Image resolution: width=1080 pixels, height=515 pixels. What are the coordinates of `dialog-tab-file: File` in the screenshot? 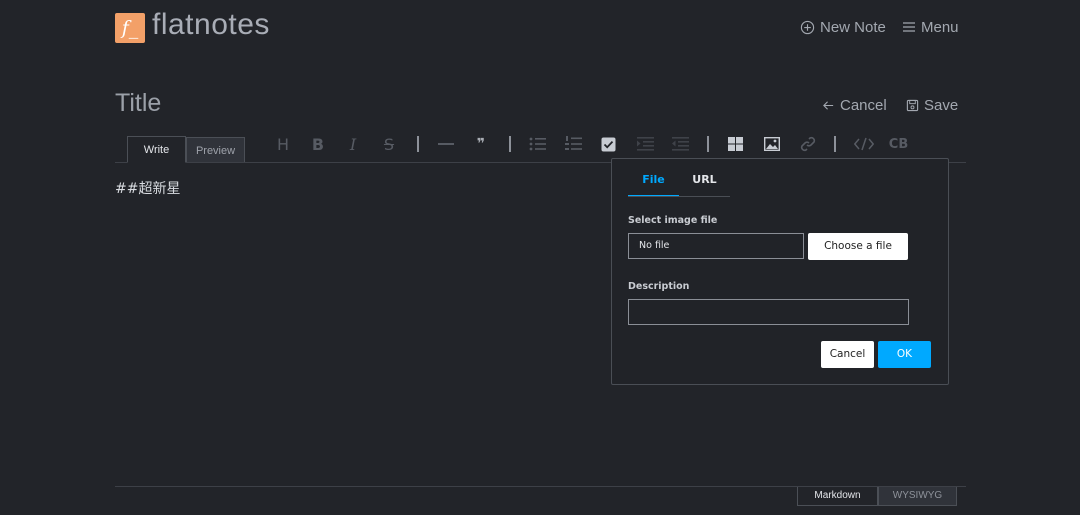 It's located at (653, 185).